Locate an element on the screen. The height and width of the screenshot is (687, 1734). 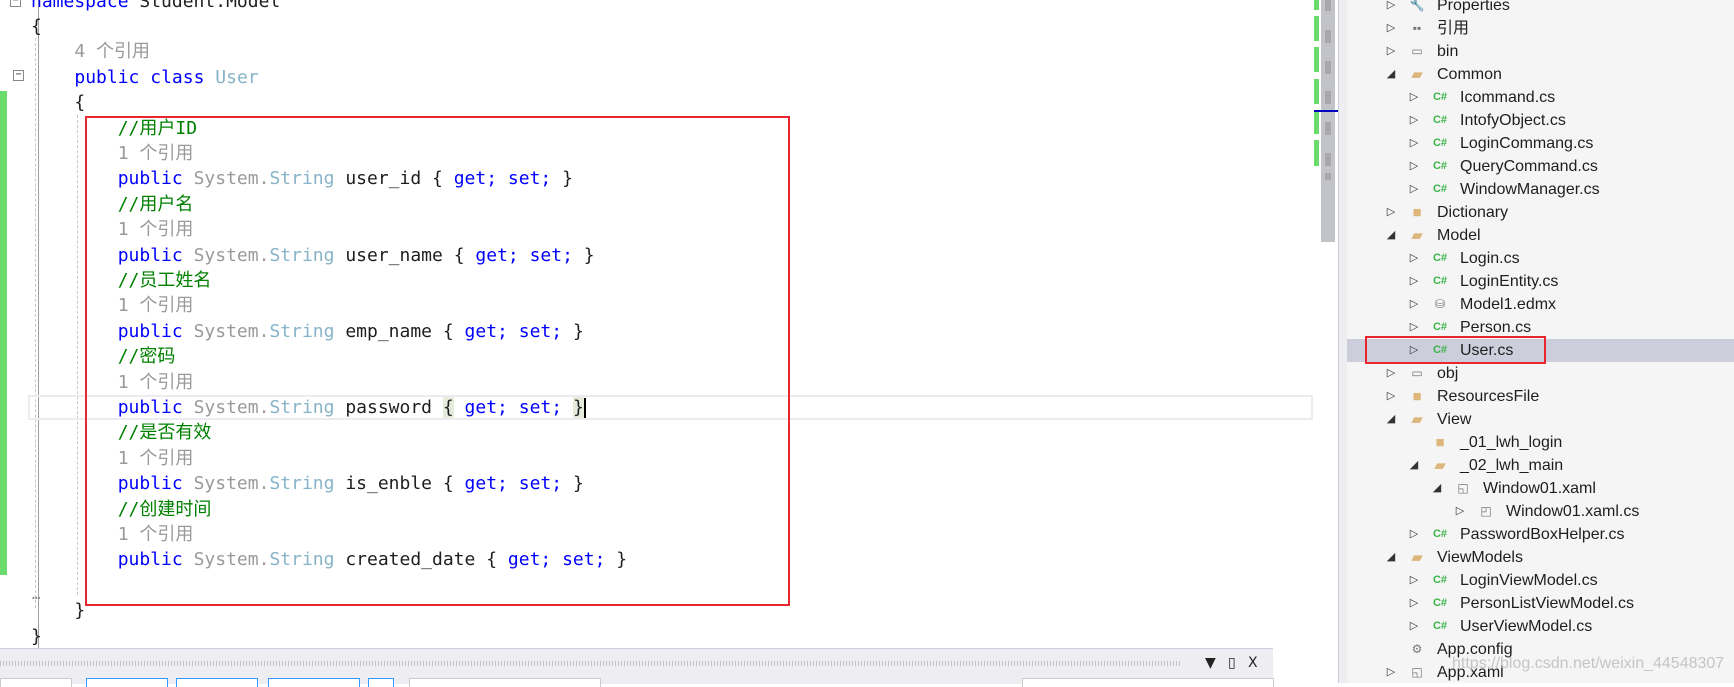
tree-item-label: PersonListViewModel.cs is located at coordinates (1547, 603).